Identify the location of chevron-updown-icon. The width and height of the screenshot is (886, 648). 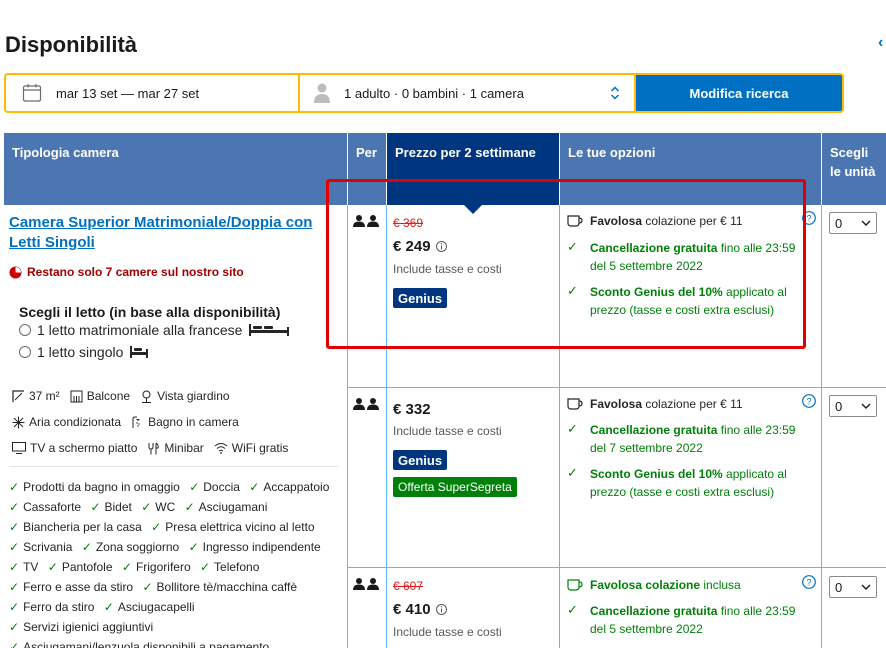
(615, 93).